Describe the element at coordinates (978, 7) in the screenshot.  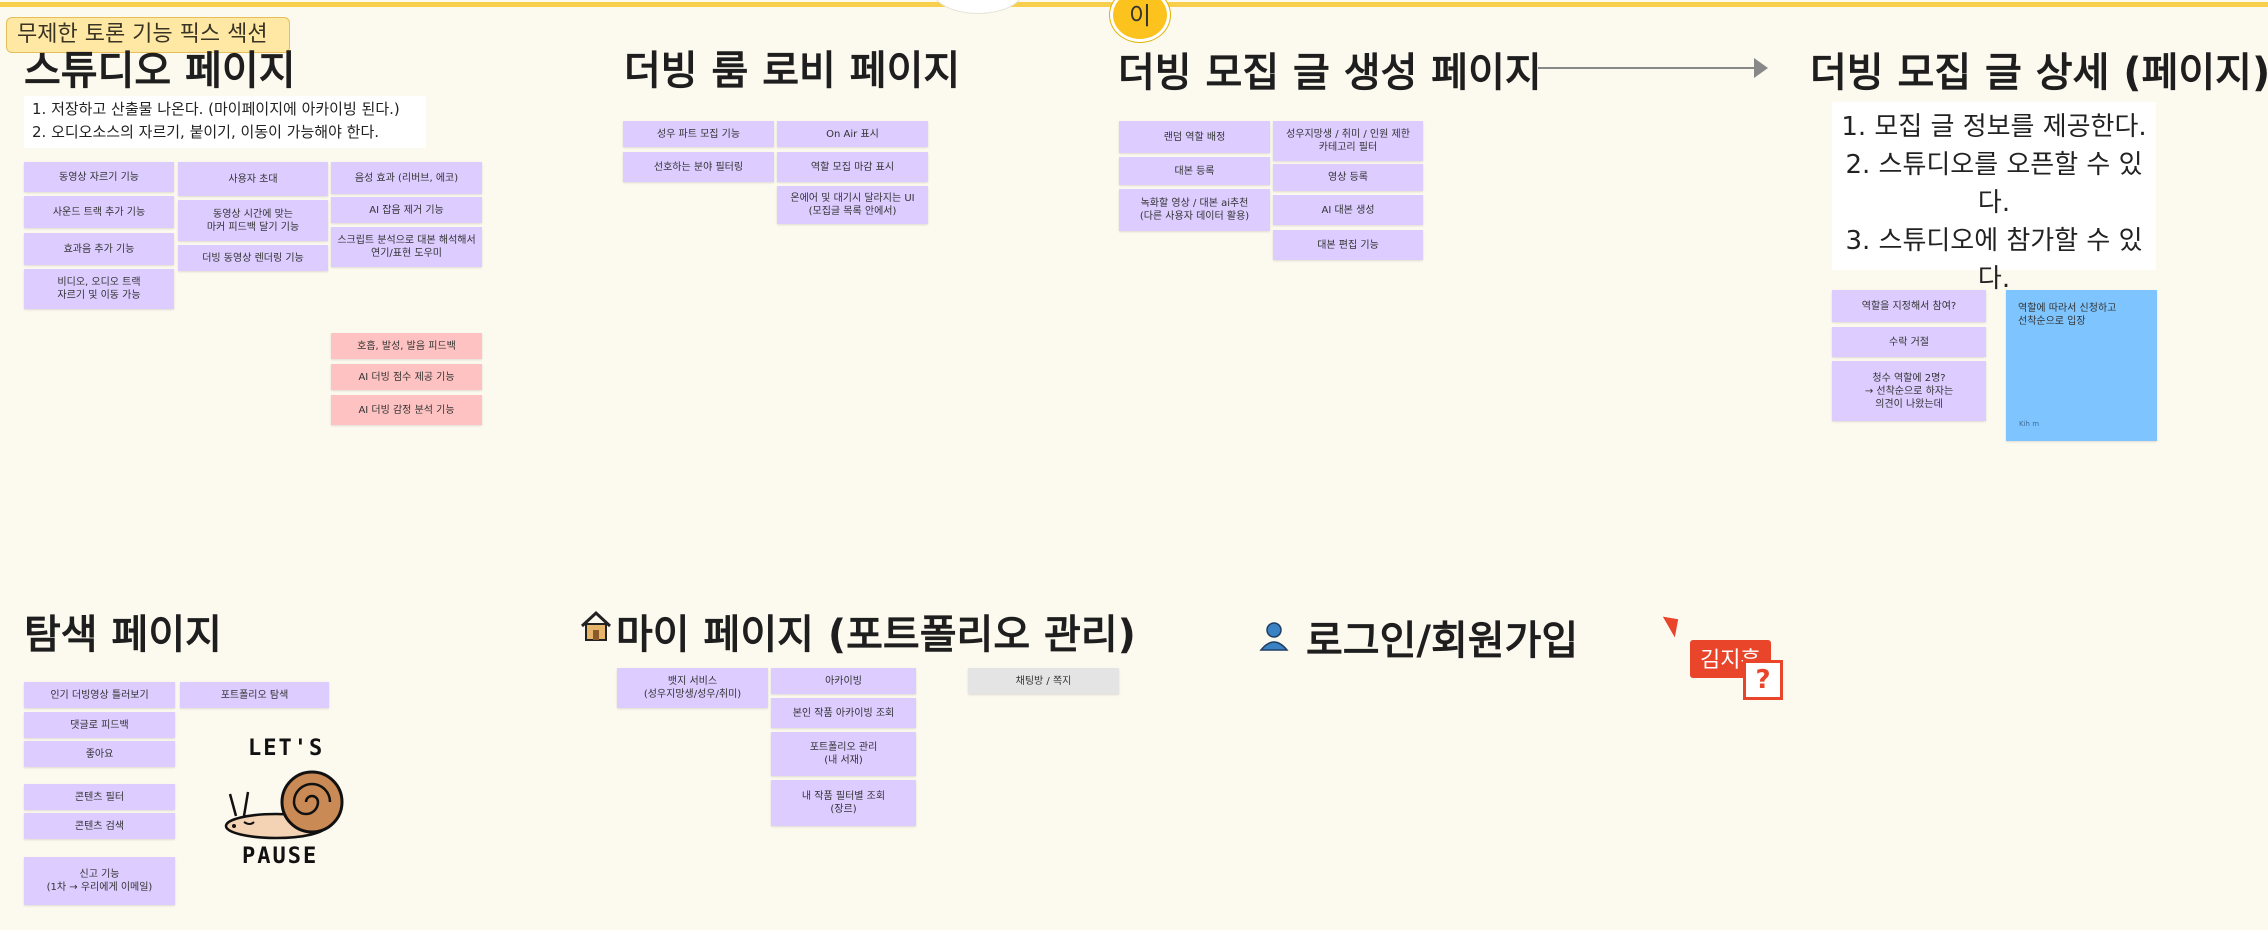
I see `collaborator-avatar` at that location.